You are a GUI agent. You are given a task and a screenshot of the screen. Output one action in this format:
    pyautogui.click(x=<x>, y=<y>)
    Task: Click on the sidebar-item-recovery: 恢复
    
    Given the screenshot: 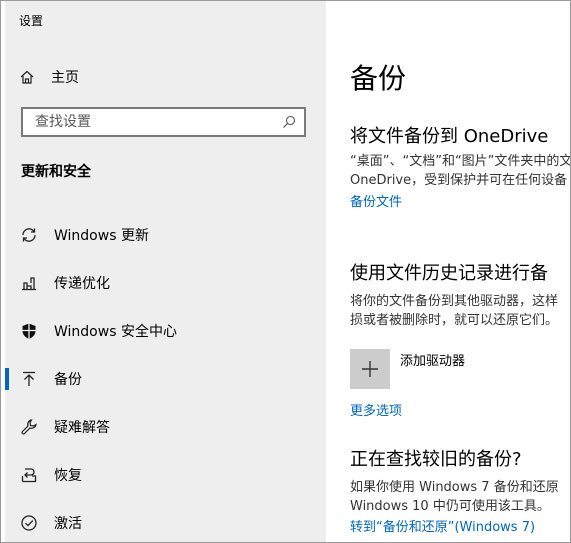 What is the action you would take?
    pyautogui.click(x=165, y=475)
    